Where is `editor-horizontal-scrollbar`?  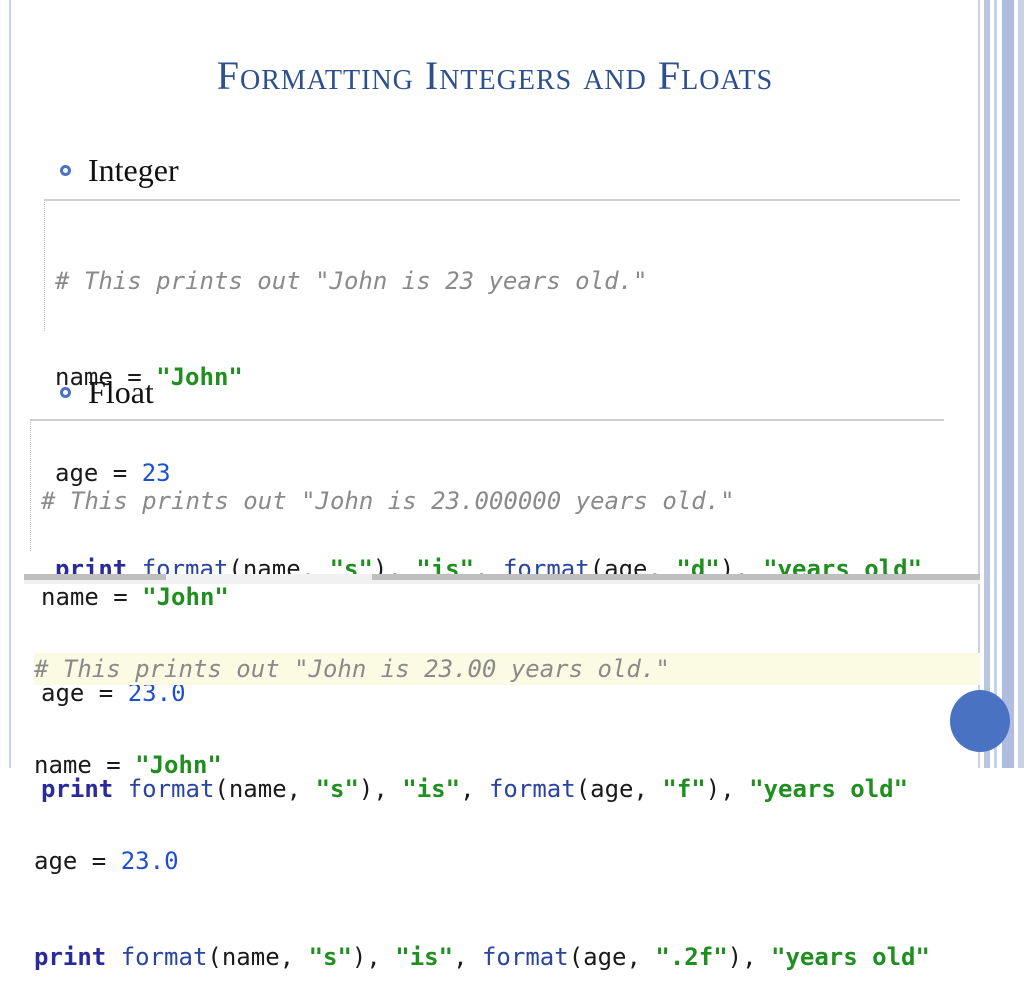 editor-horizontal-scrollbar is located at coordinates (502, 579).